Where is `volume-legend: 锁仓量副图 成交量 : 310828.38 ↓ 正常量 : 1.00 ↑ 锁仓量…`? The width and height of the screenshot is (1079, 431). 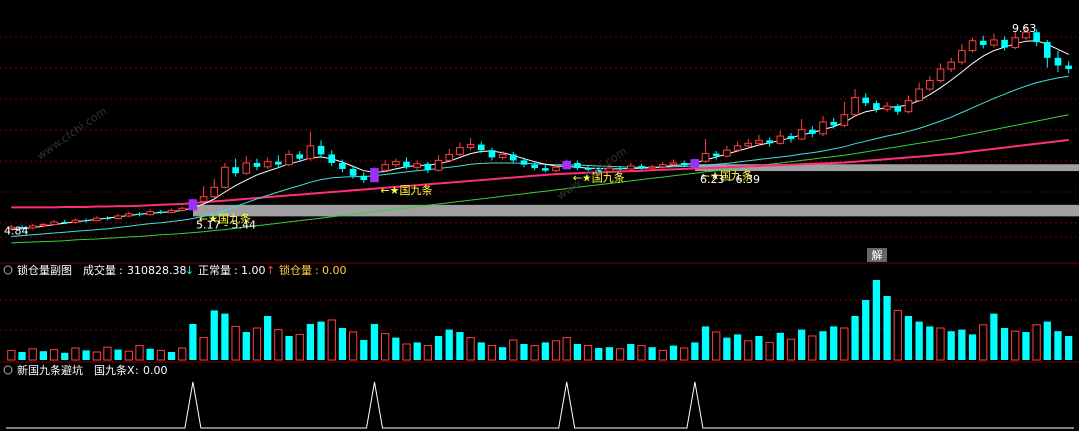
volume-legend: 锁仓量副图 成交量 : 310828.38 ↓ 正常量 : 1.00 ↑ 锁仓量… is located at coordinates (175, 270).